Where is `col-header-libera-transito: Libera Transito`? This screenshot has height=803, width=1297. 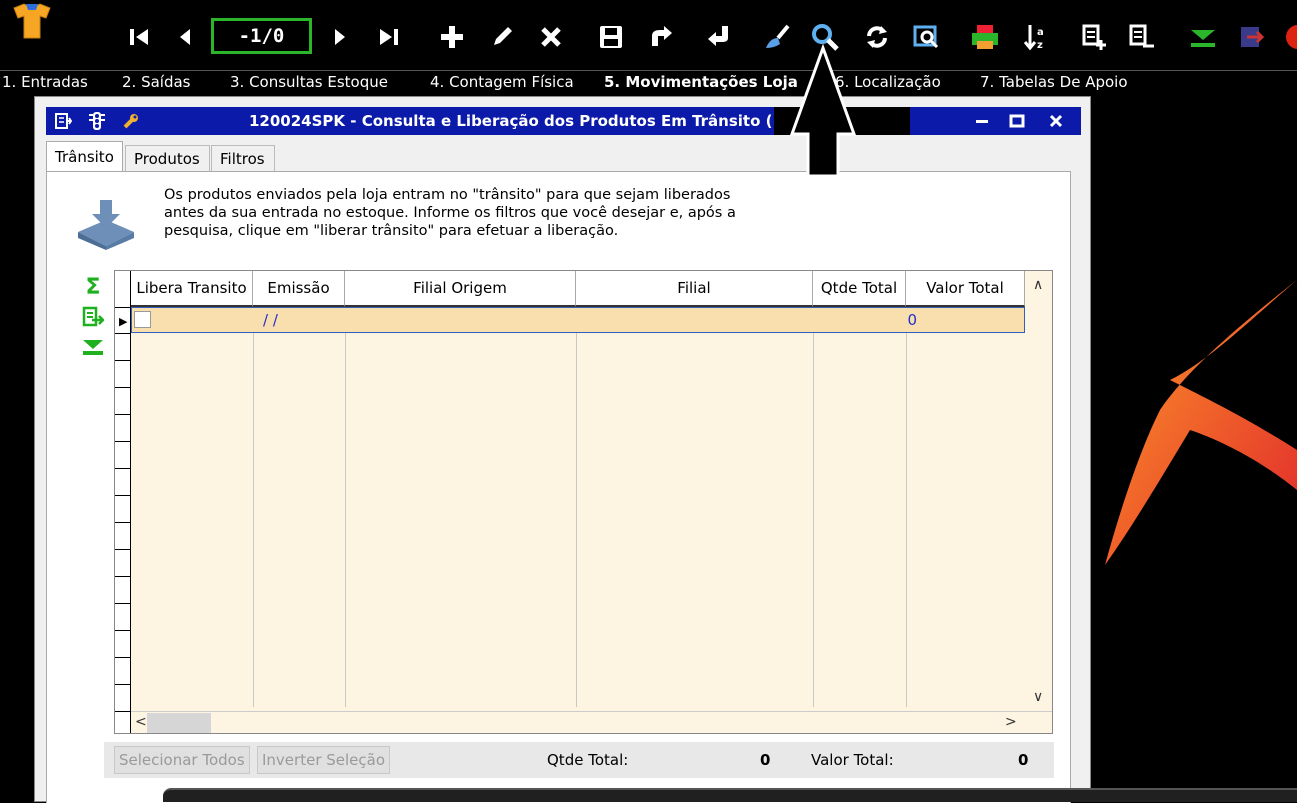 col-header-libera-transito: Libera Transito is located at coordinates (192, 289).